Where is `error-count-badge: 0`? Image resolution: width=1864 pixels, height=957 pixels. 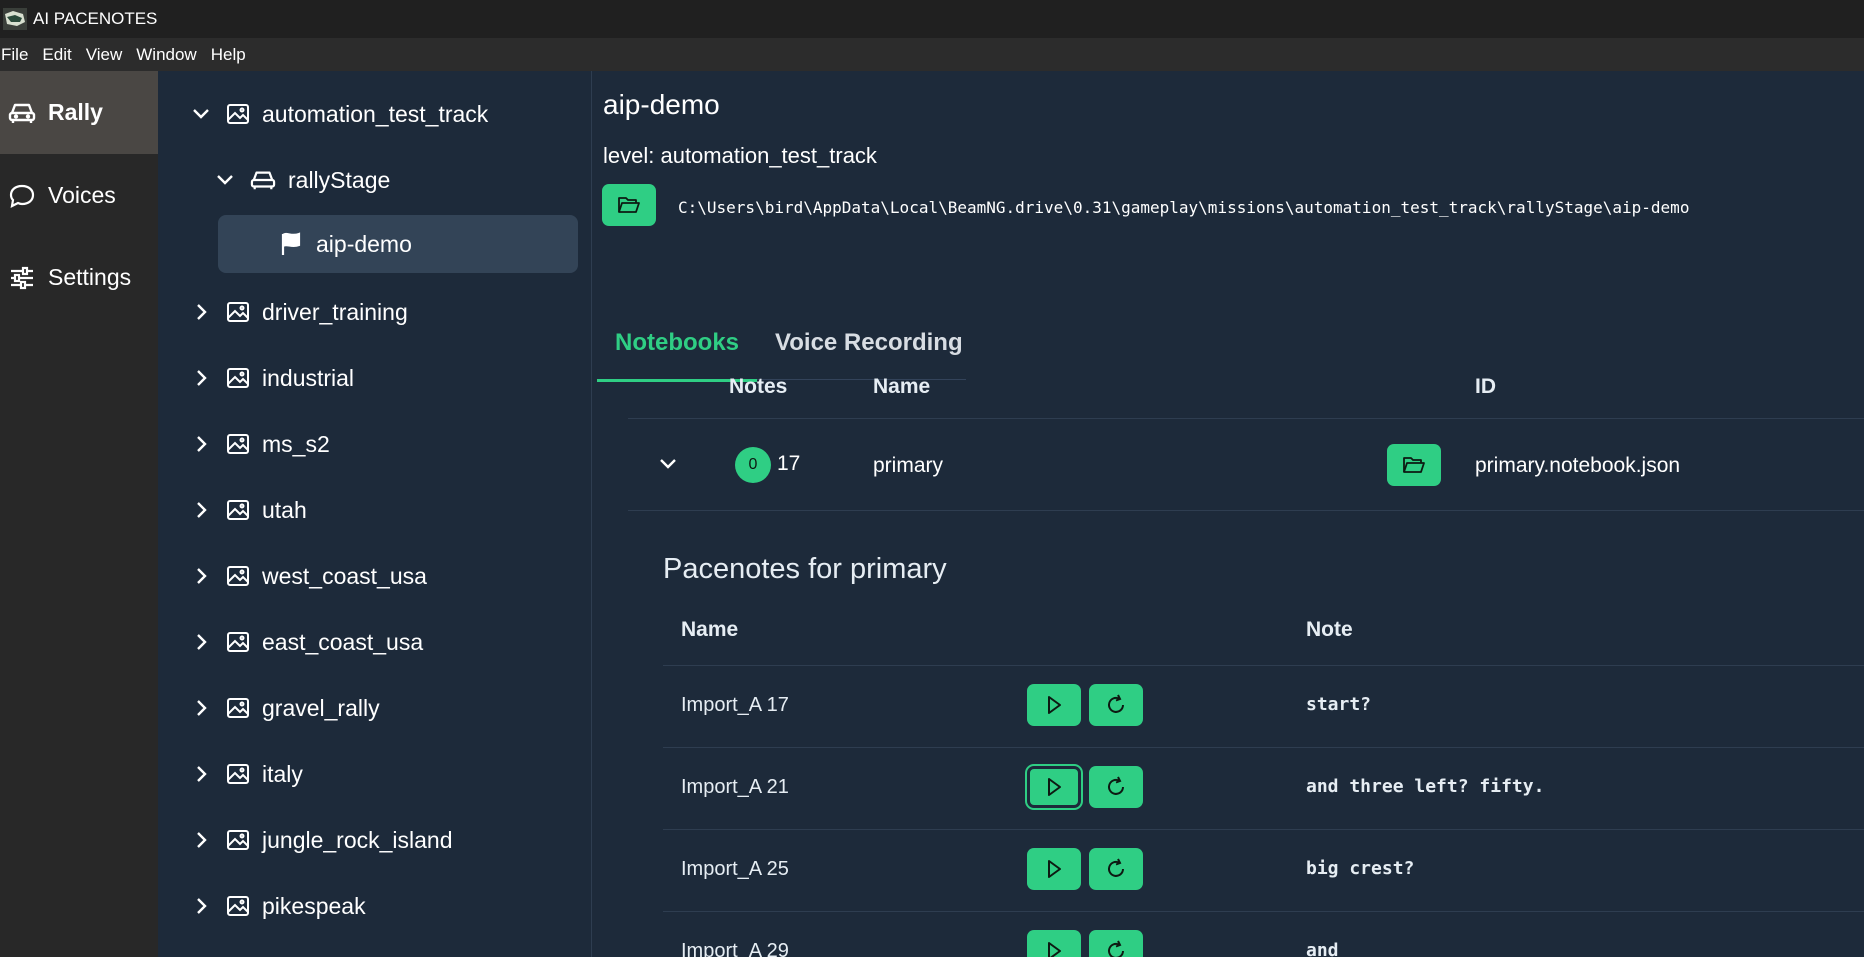 error-count-badge: 0 is located at coordinates (753, 465).